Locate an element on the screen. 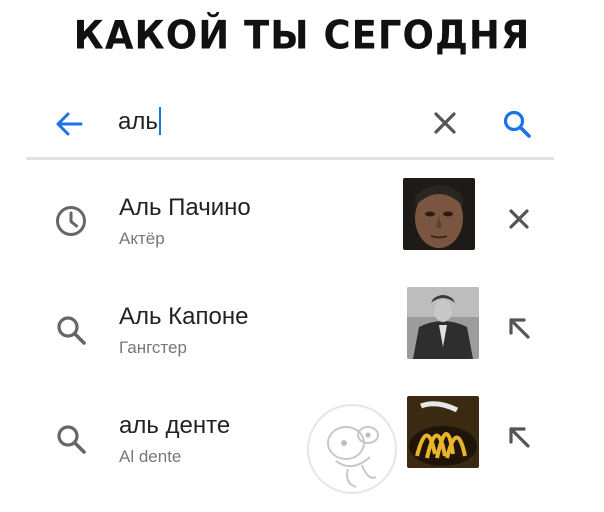 This screenshot has height=512, width=604. search-bar: аль is located at coordinates (290, 126).